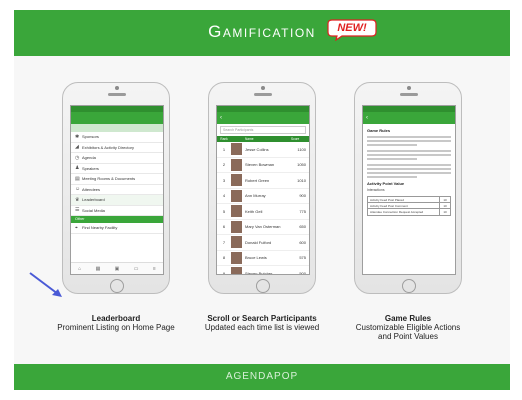  What do you see at coordinates (408, 318) in the screenshot?
I see `caption-title: Game Rules` at bounding box center [408, 318].